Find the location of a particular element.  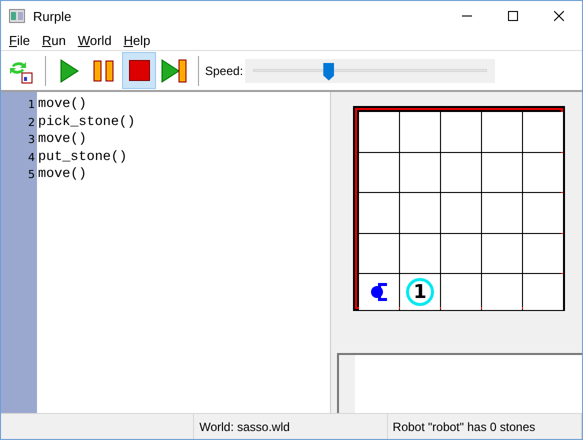

speed-slider is located at coordinates (370, 70).